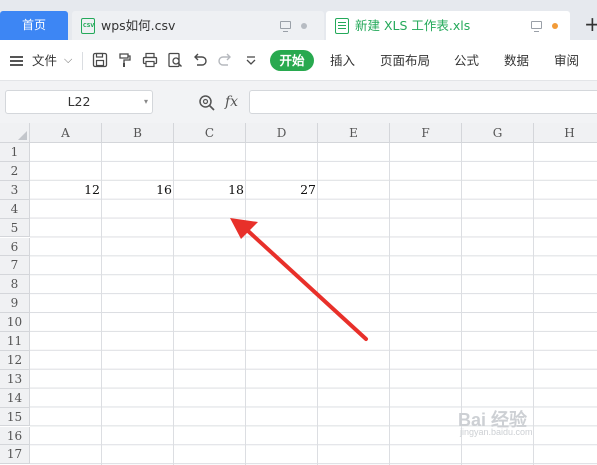 This screenshot has width=597, height=465. Describe the element at coordinates (231, 102) in the screenshot. I see `insert-function-icon: fx` at that location.